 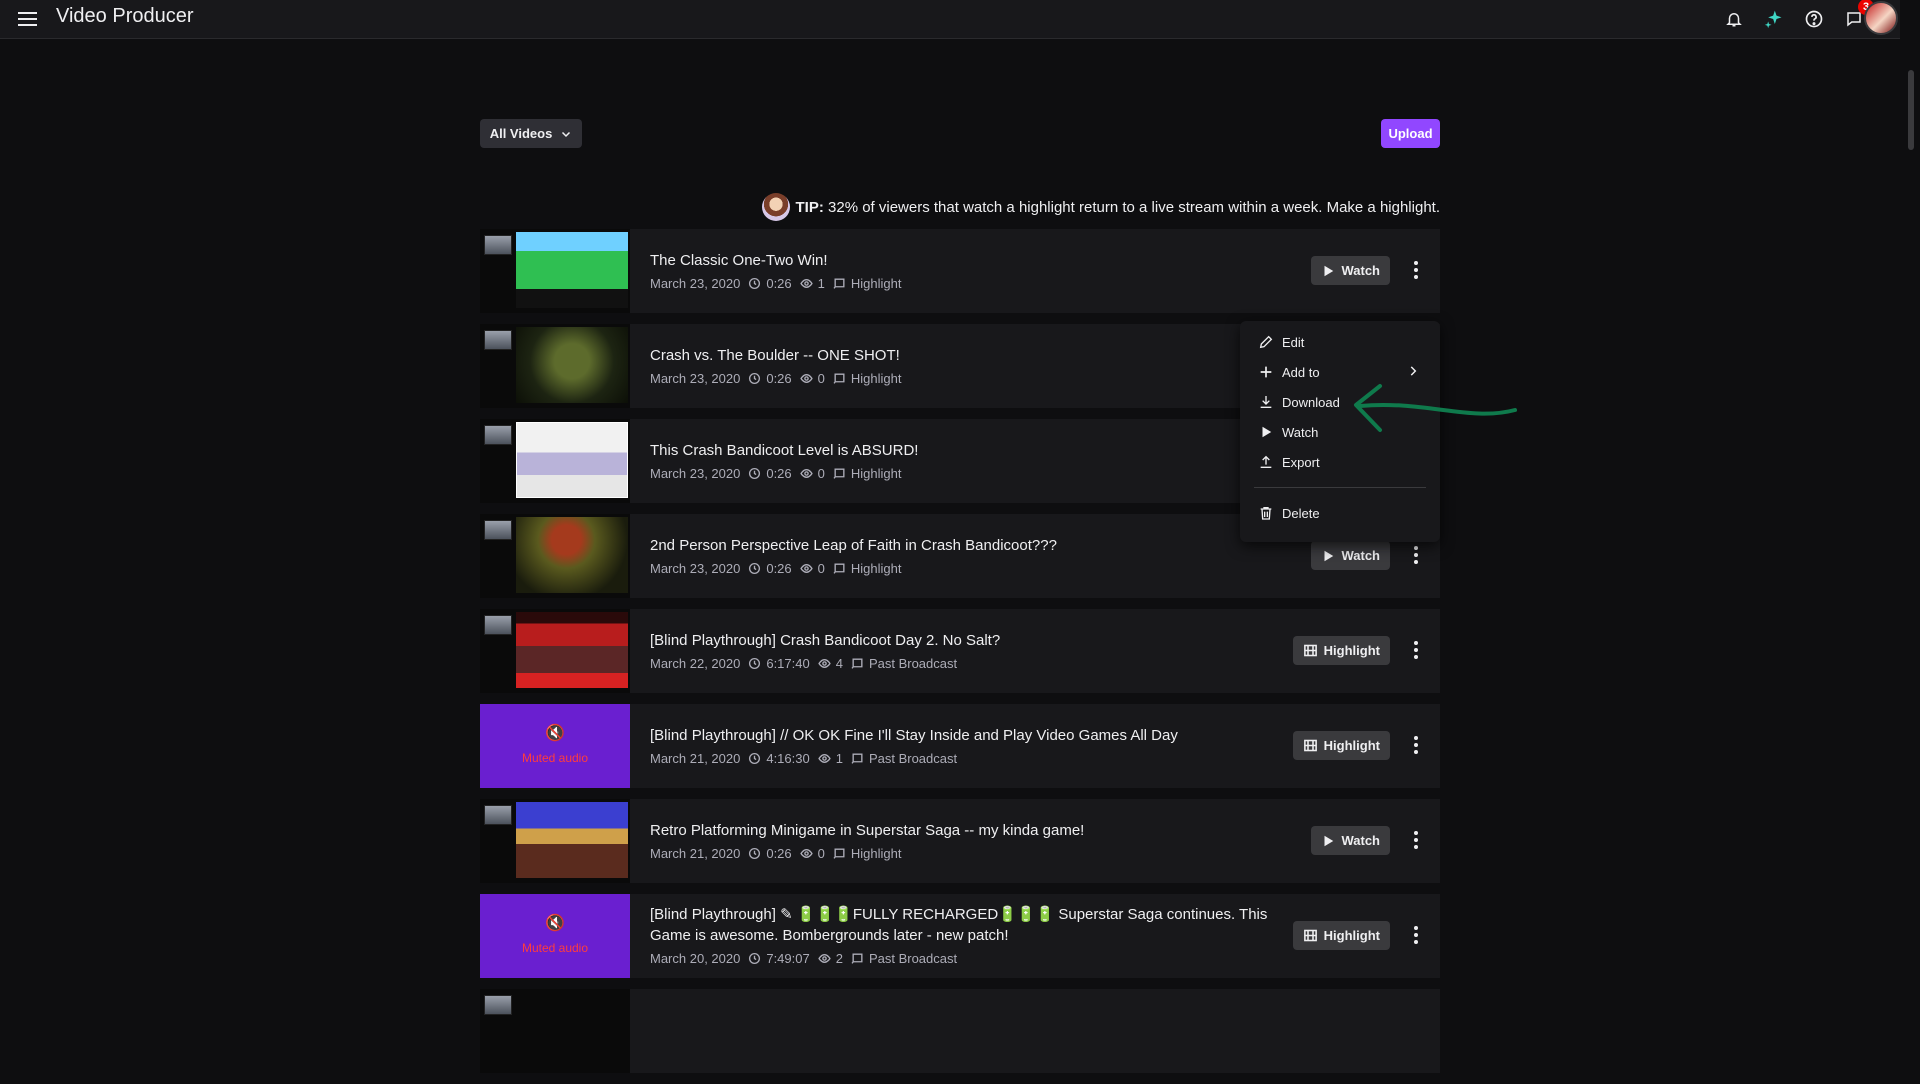 I want to click on video-views: 1, so click(x=839, y=758).